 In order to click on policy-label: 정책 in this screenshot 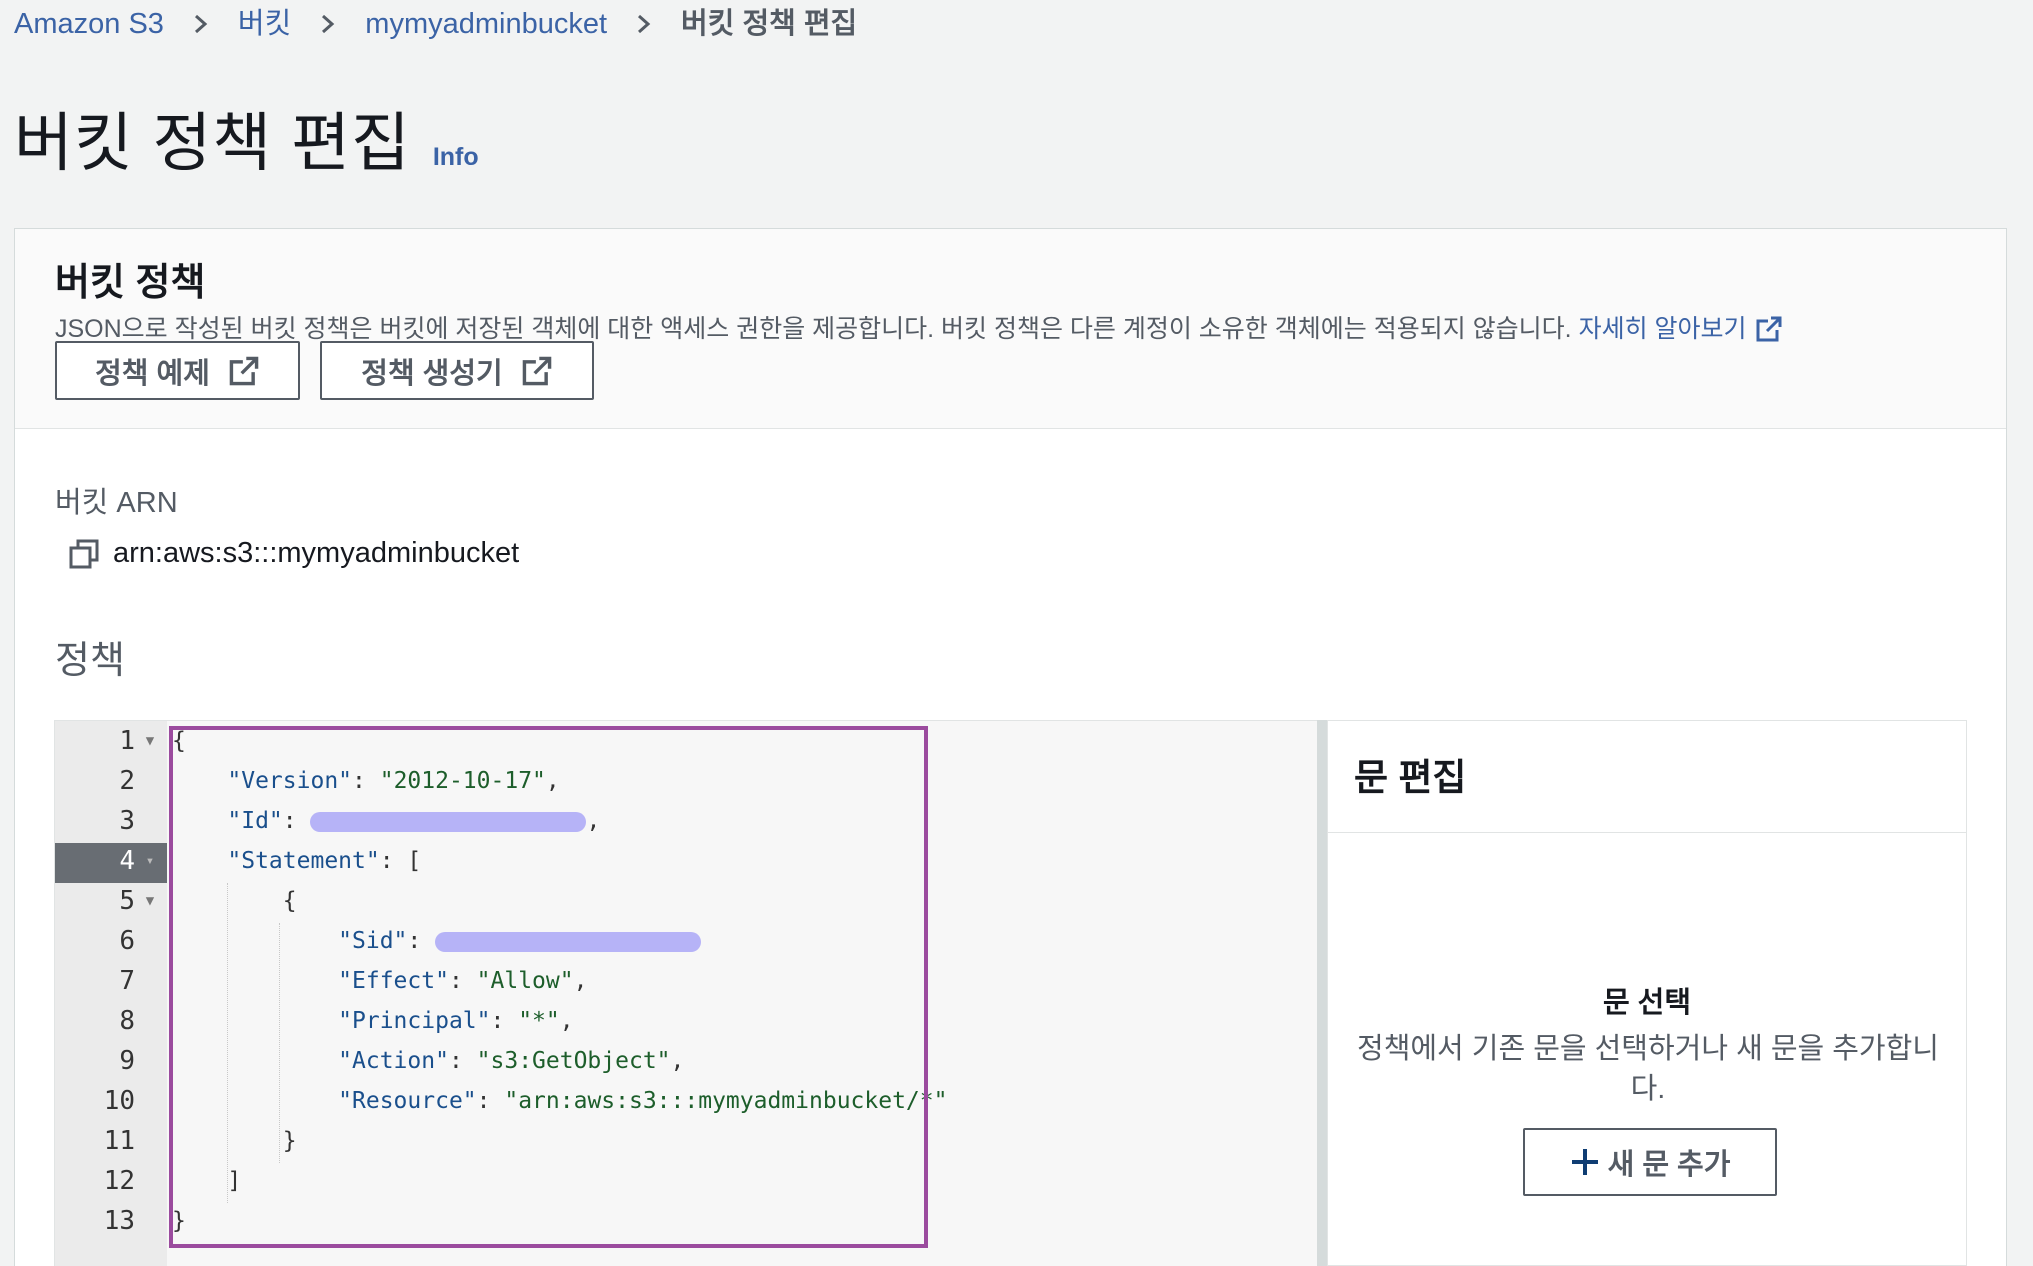, I will do `click(90, 661)`.